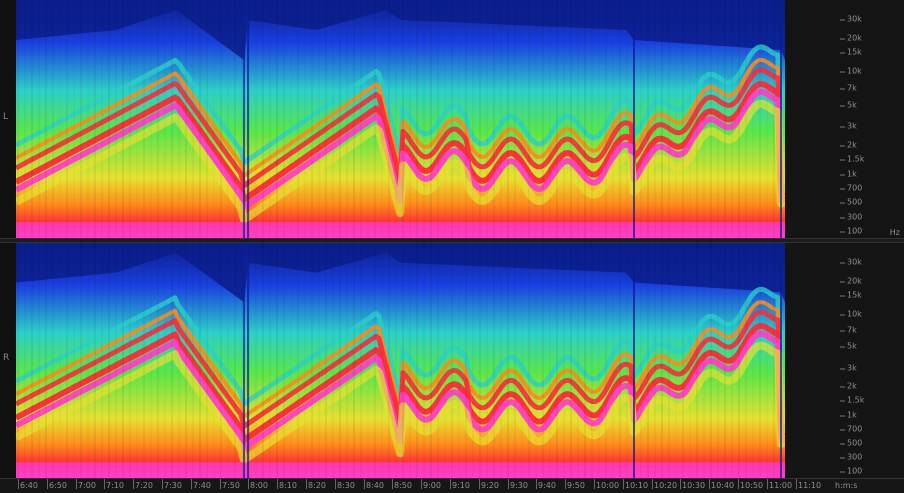  What do you see at coordinates (28, 484) in the screenshot?
I see `time-tick-label: 6:40` at bounding box center [28, 484].